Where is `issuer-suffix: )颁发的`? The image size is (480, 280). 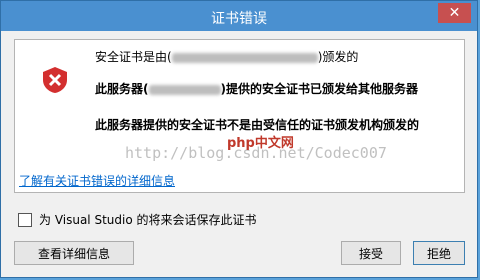 issuer-suffix: )颁发的 is located at coordinates (338, 57).